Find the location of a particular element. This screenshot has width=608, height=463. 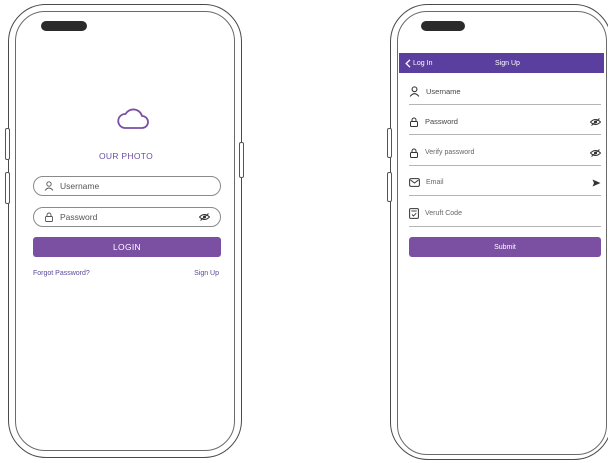

sign-up-link: Sign Up is located at coordinates (206, 273).